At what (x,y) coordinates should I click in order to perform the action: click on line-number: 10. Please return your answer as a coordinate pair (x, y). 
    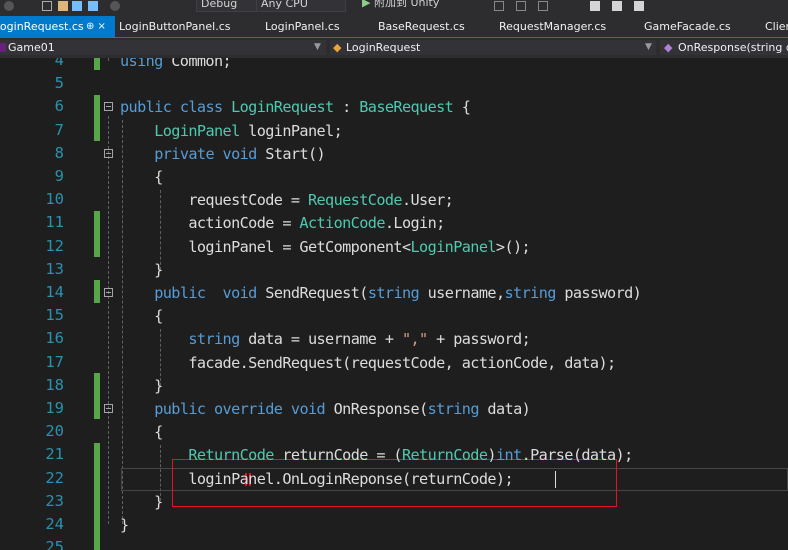
    Looking at the image, I should click on (54, 199).